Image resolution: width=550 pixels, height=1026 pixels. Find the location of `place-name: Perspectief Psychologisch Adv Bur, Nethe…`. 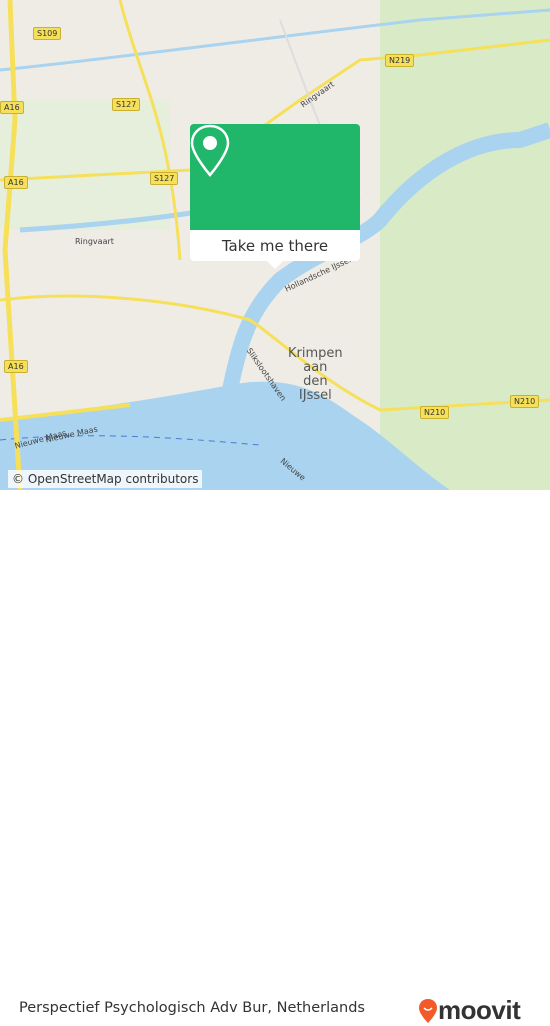

place-name: Perspectief Psychologisch Adv Bur, Nethe… is located at coordinates (192, 1008).